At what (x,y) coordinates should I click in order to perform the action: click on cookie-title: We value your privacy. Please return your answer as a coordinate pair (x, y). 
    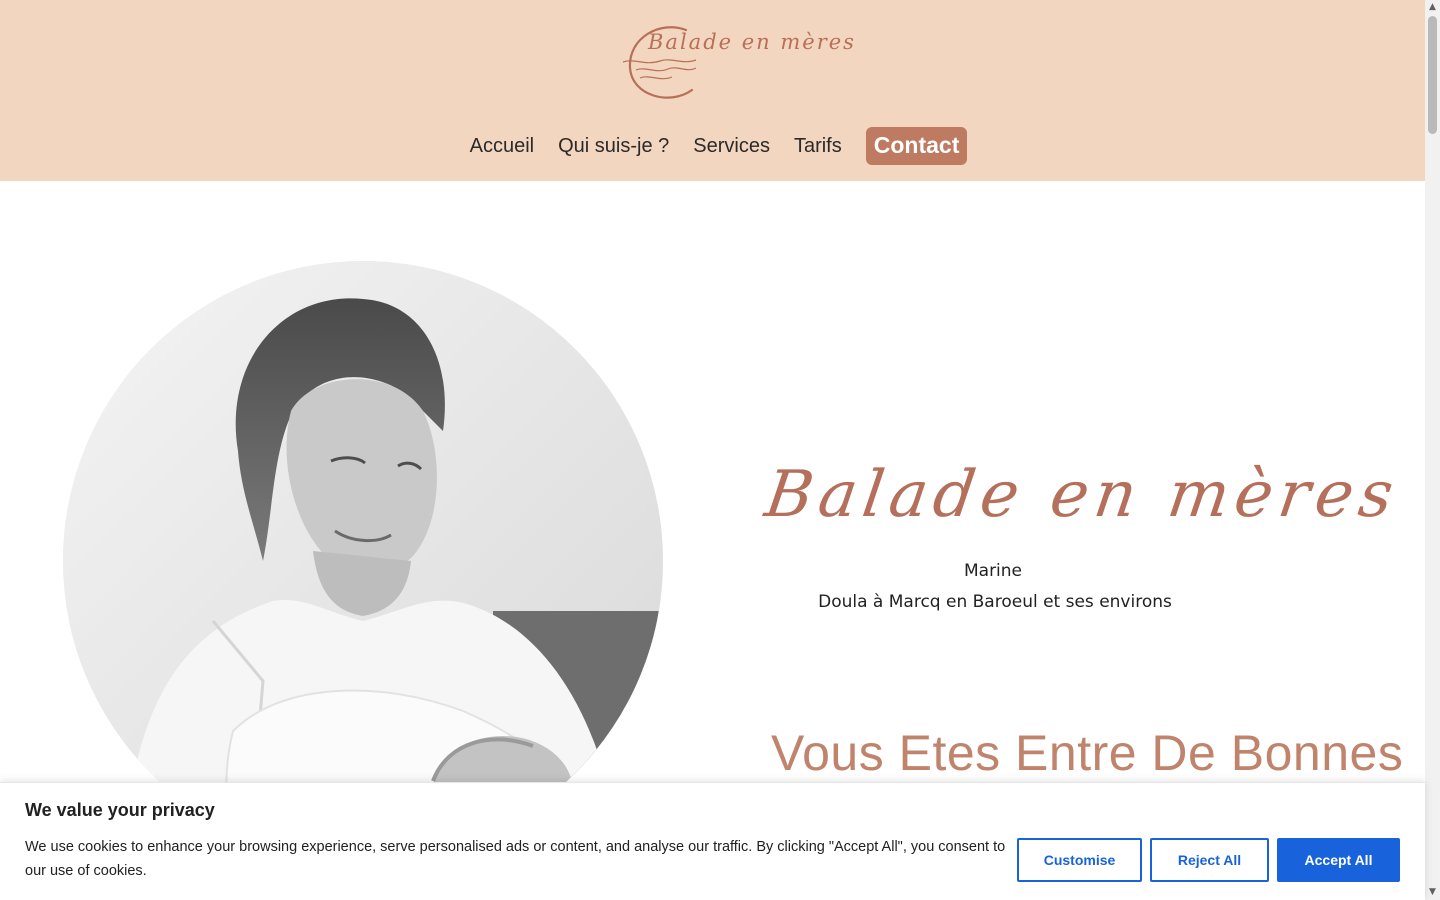
    Looking at the image, I should click on (120, 810).